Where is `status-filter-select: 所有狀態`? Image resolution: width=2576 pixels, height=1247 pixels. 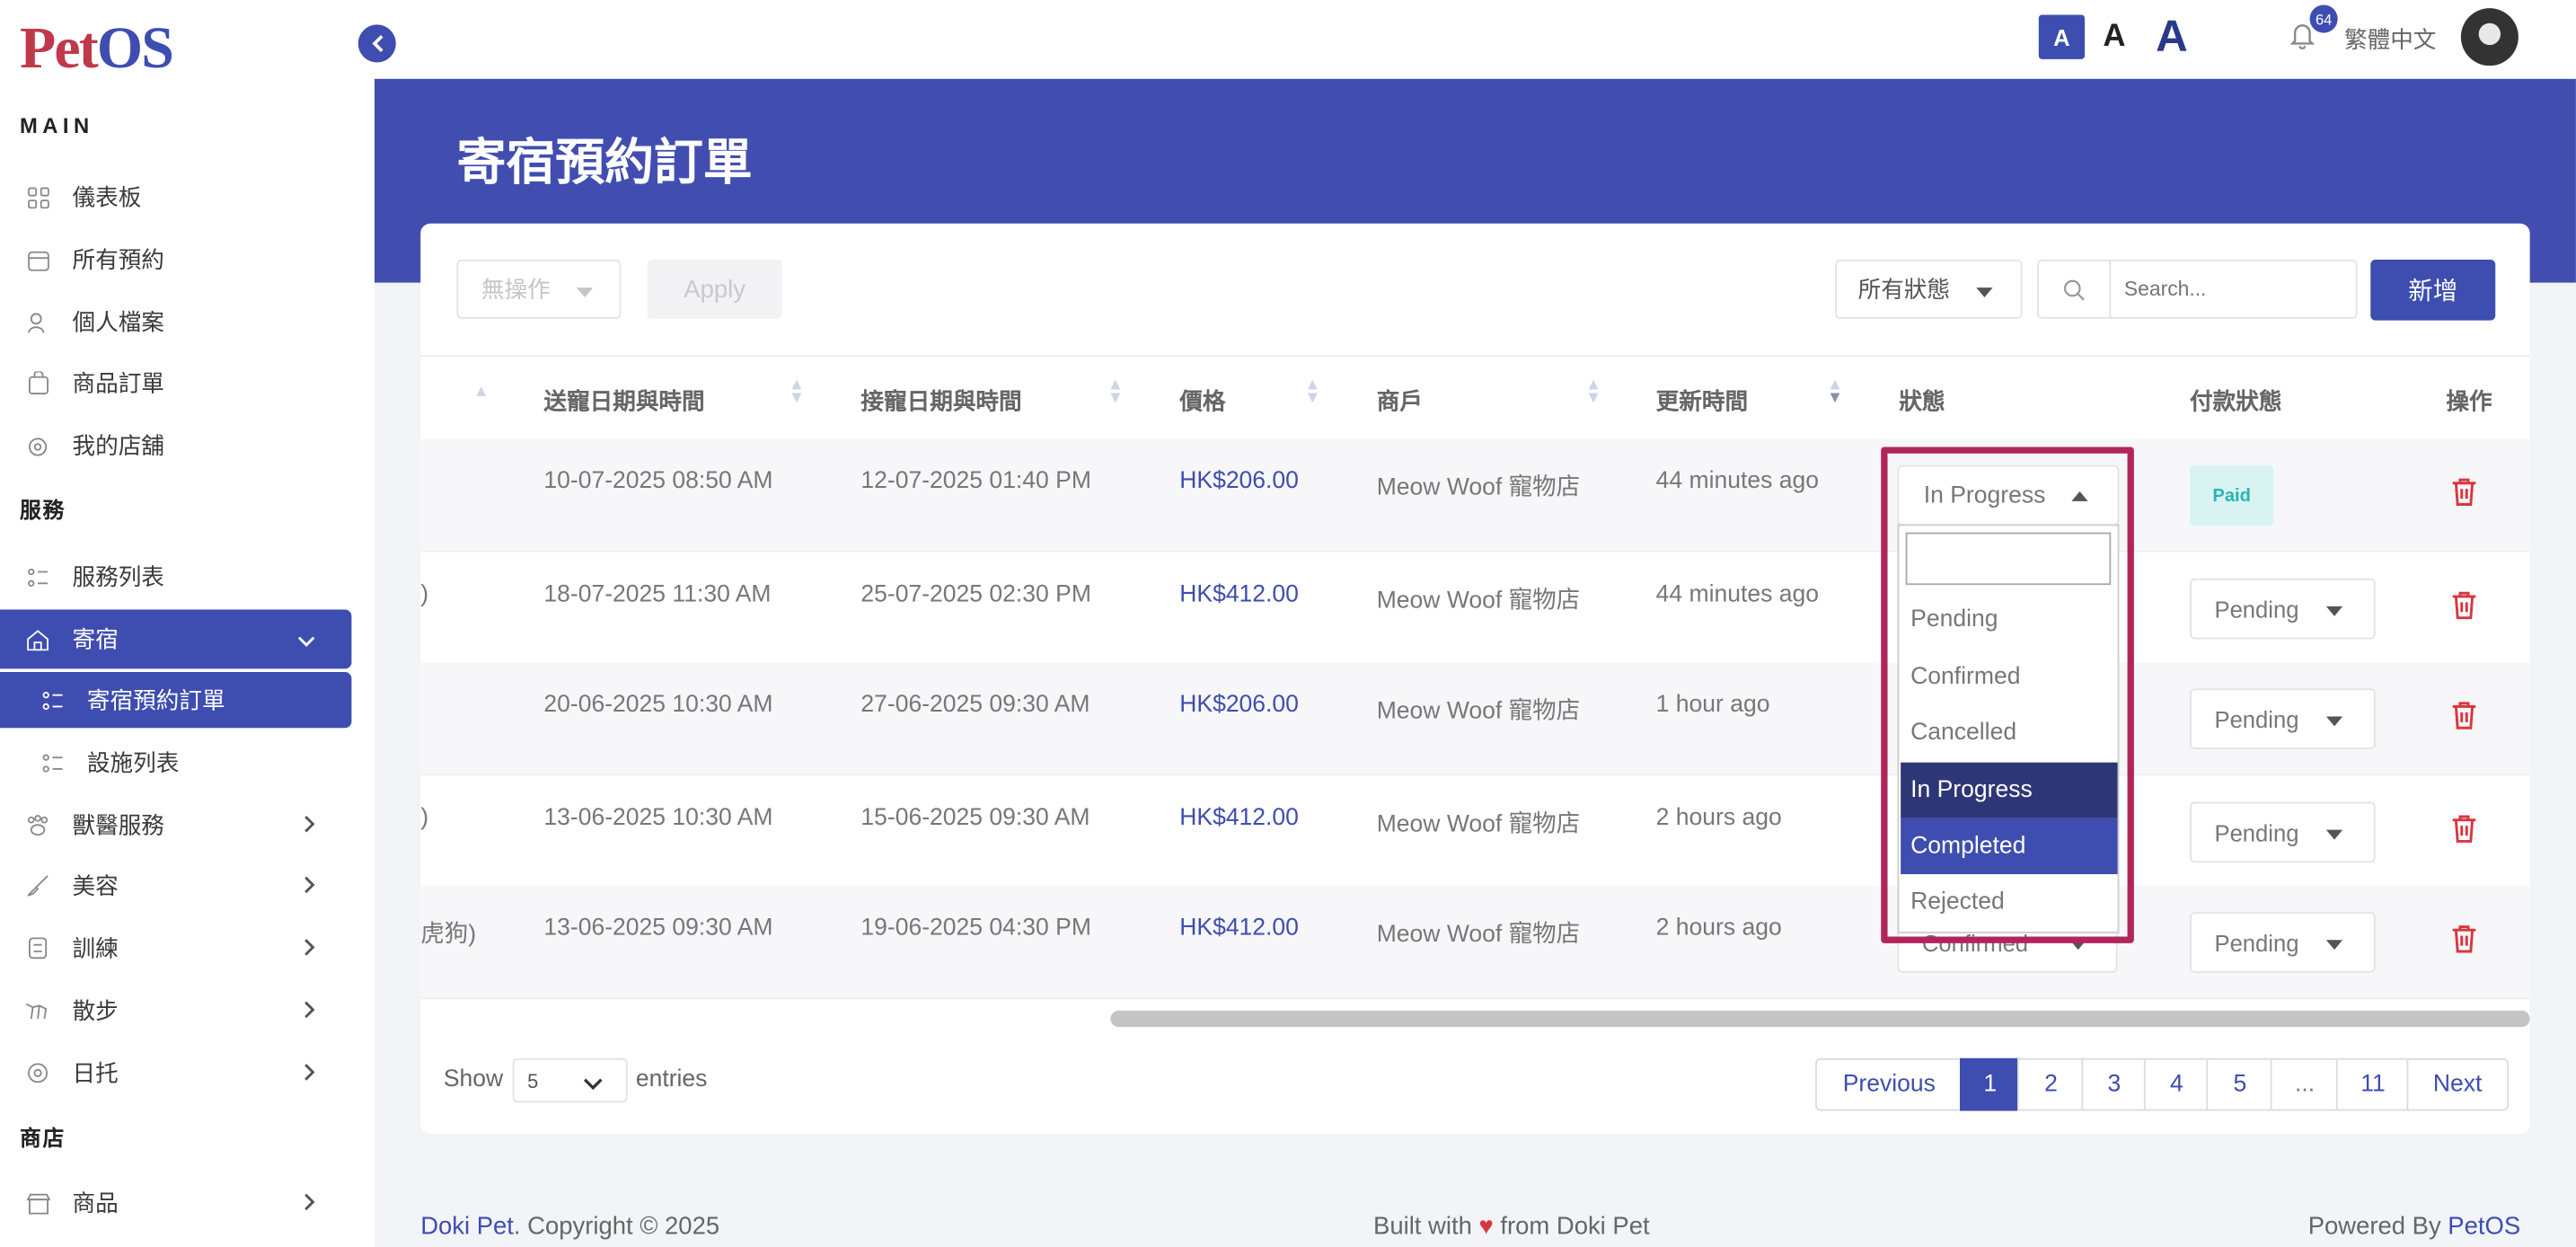 status-filter-select: 所有狀態 is located at coordinates (1928, 289).